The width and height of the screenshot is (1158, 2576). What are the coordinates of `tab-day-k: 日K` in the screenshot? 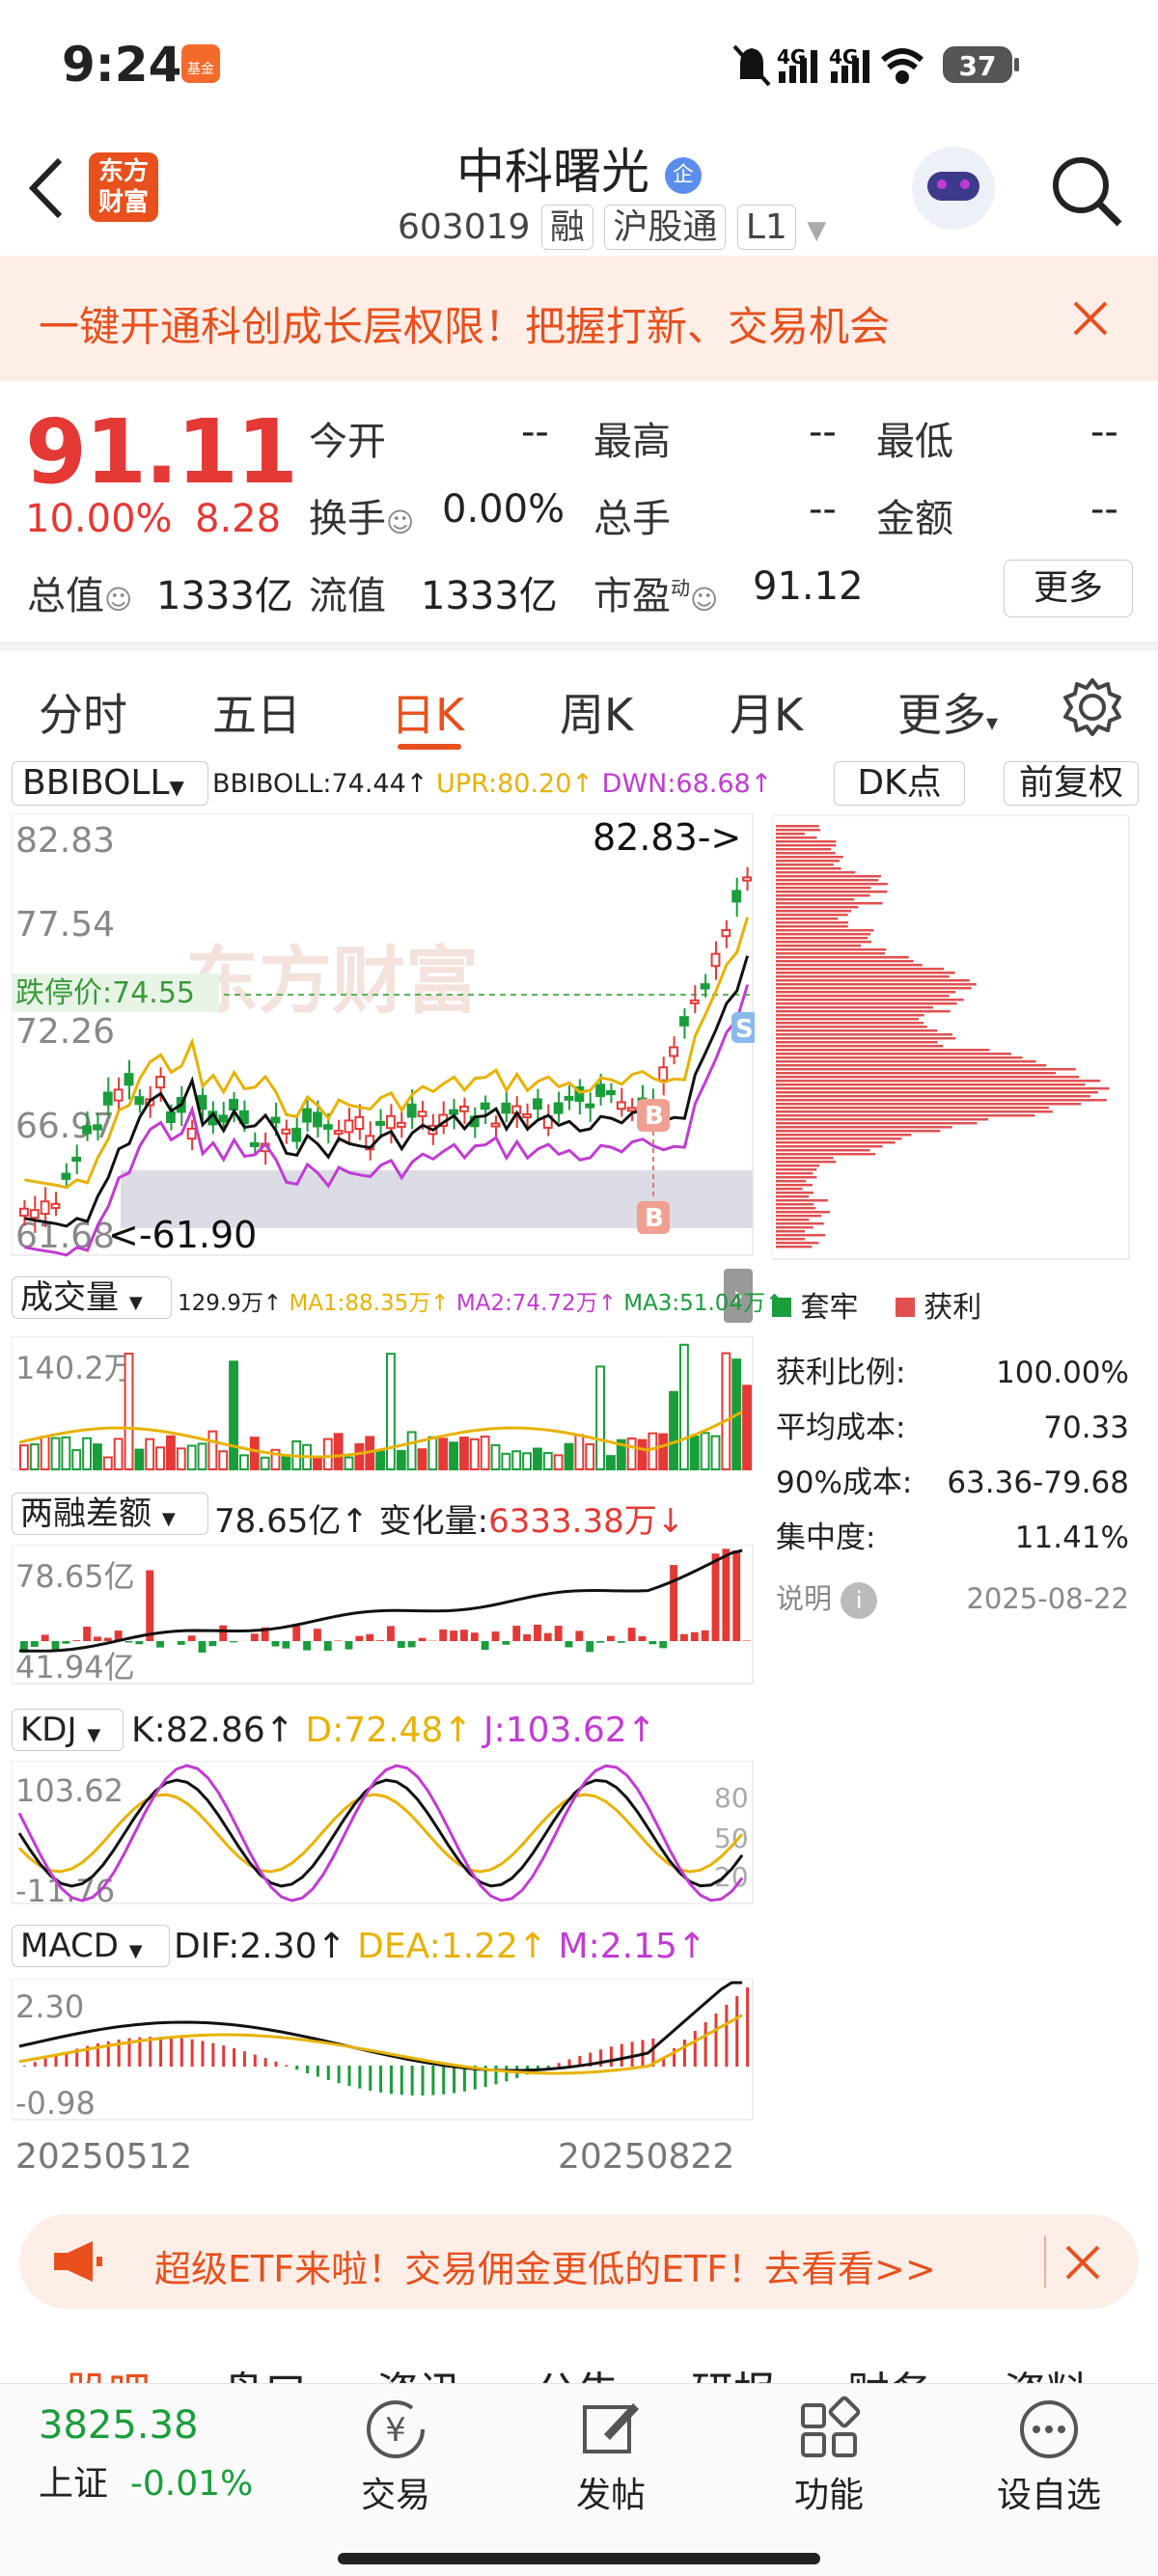 It's located at (427, 712).